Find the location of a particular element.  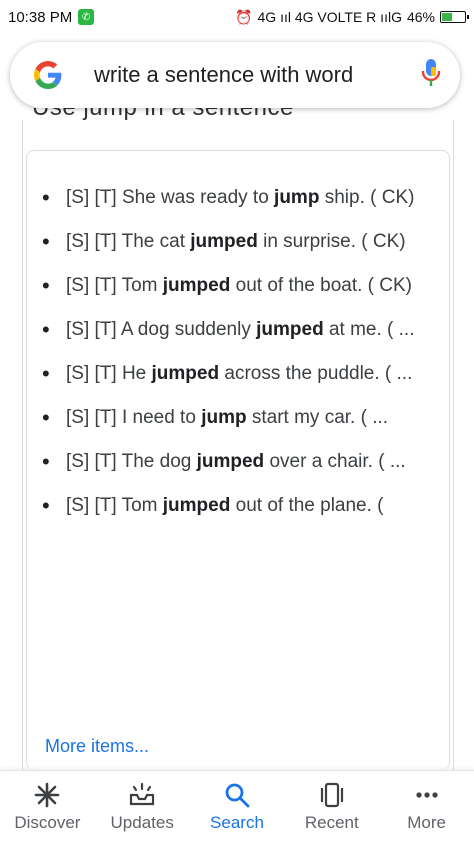

battery-percent: 46% is located at coordinates (420, 17).